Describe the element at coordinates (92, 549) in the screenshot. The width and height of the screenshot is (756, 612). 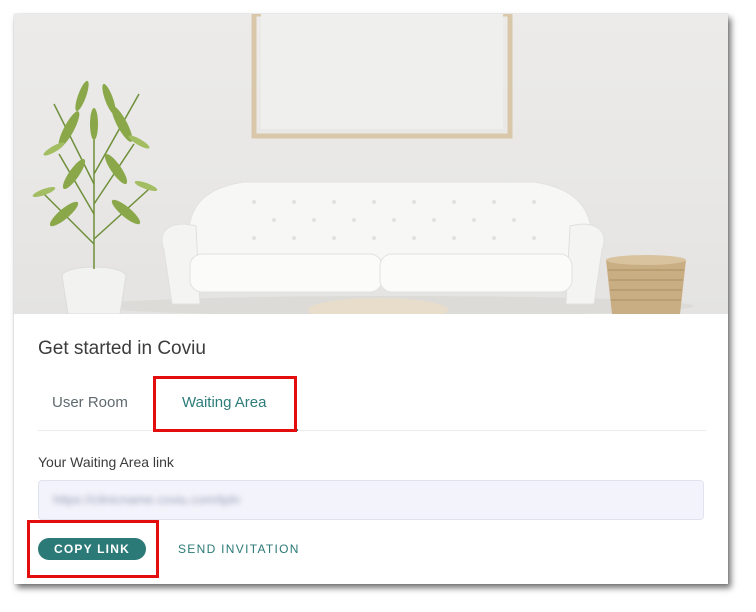
I see `copy-link-button: COPY LINK` at that location.